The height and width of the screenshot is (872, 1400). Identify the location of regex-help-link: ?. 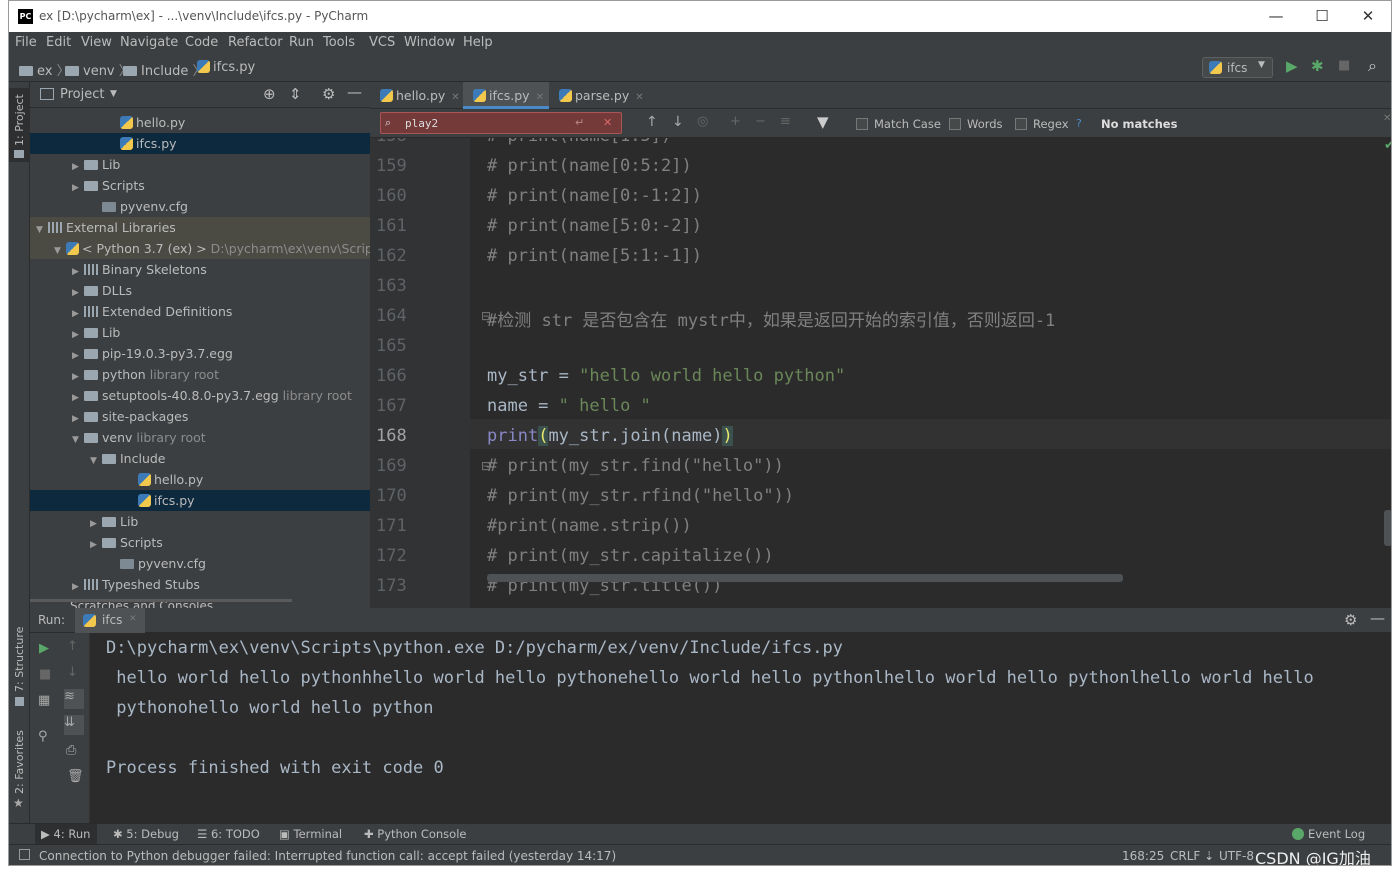
(1079, 123).